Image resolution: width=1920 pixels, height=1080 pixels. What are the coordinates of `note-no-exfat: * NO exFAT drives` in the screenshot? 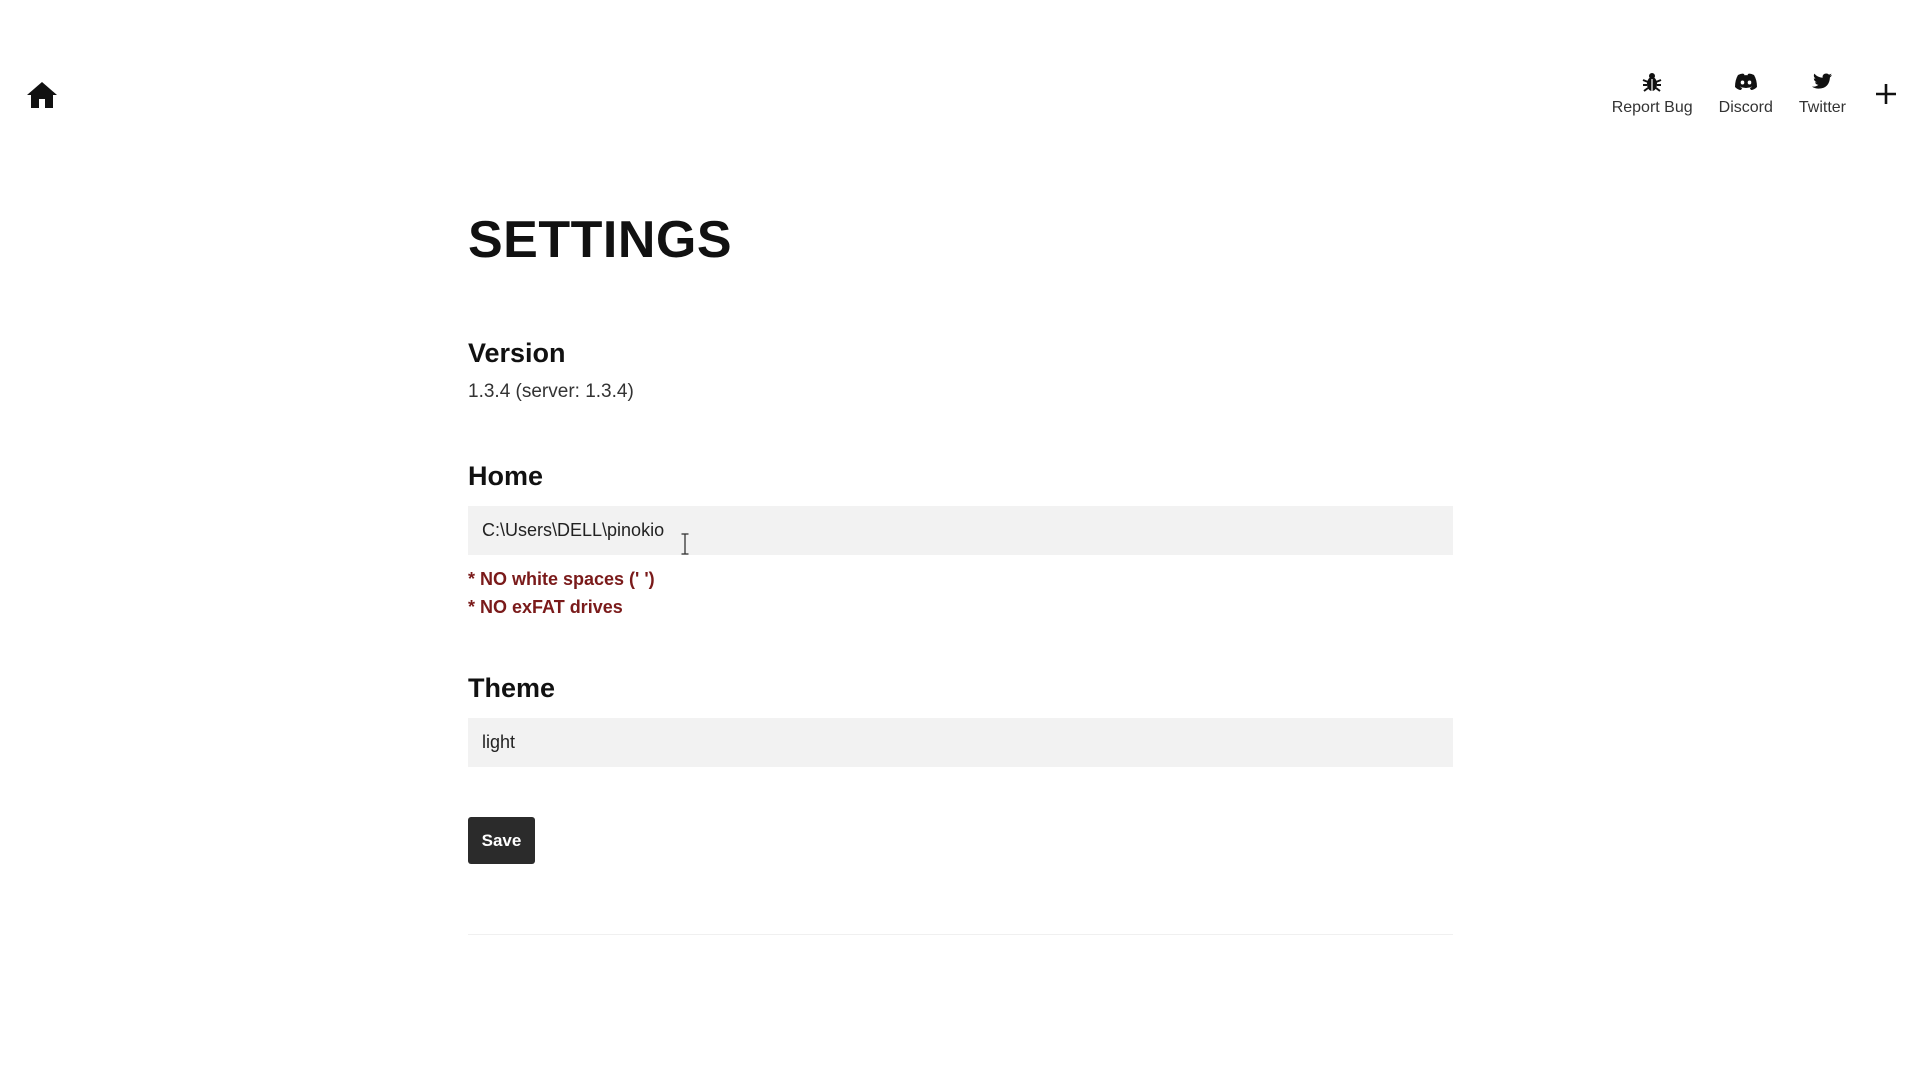 It's located at (545, 607).